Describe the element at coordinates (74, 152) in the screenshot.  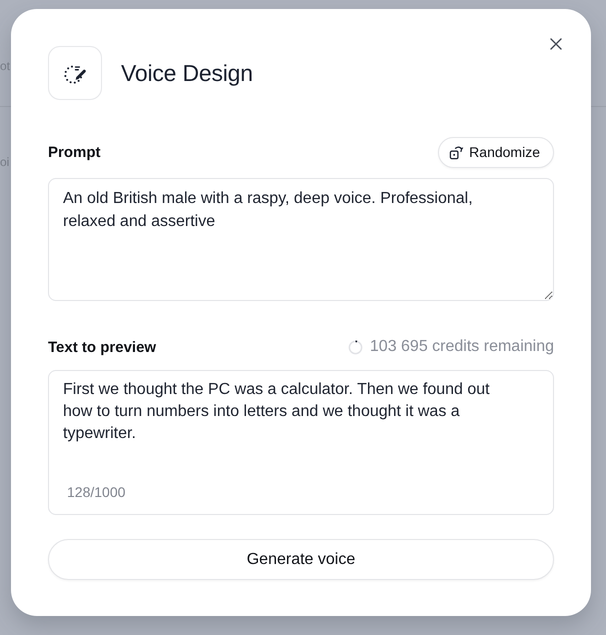
I see `prompt-label: Prompt` at that location.